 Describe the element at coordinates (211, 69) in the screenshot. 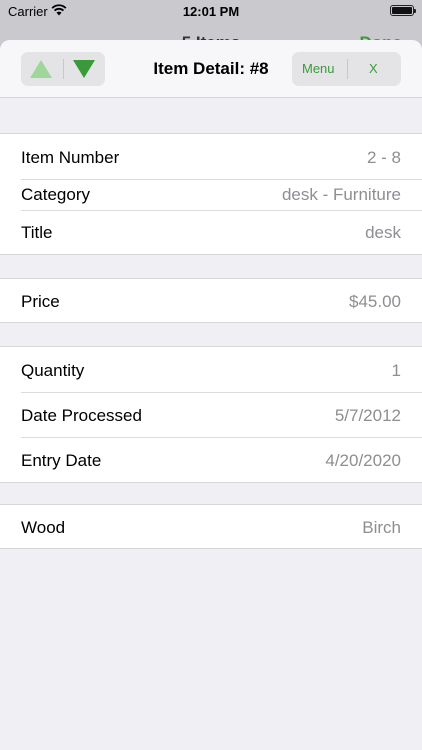

I see `sheet-header: Item Detail: #8 Menu X` at that location.